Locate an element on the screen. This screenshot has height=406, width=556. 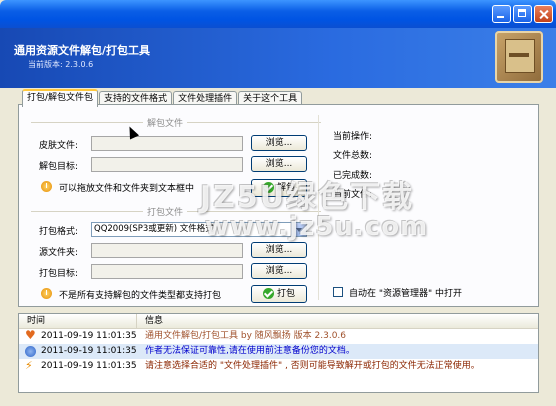
maximize-button is located at coordinates (522, 14).